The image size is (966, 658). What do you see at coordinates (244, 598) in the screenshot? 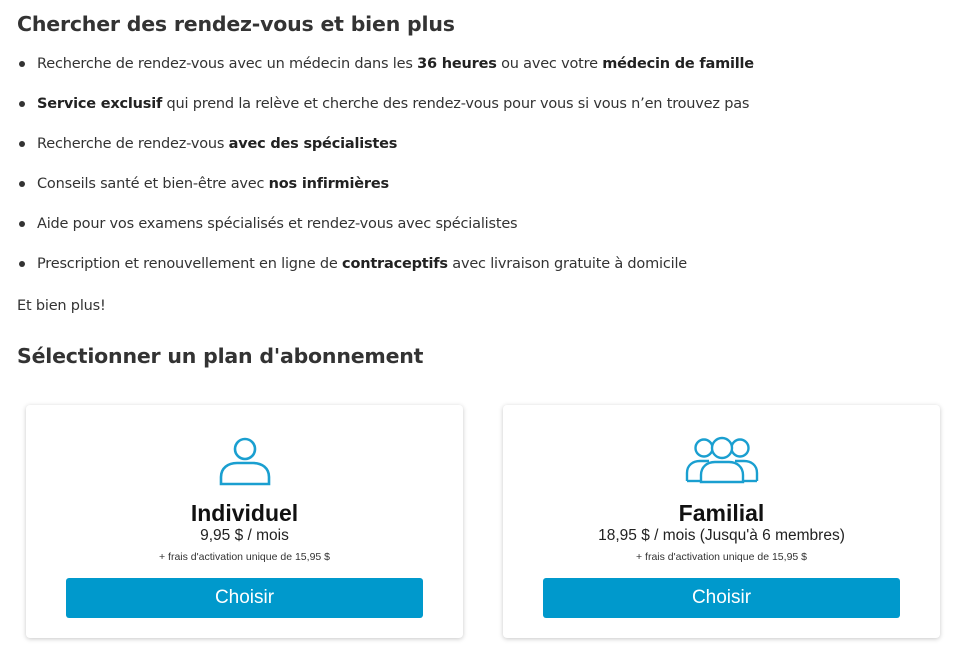
I see `choose-individual-button: Choisir` at bounding box center [244, 598].